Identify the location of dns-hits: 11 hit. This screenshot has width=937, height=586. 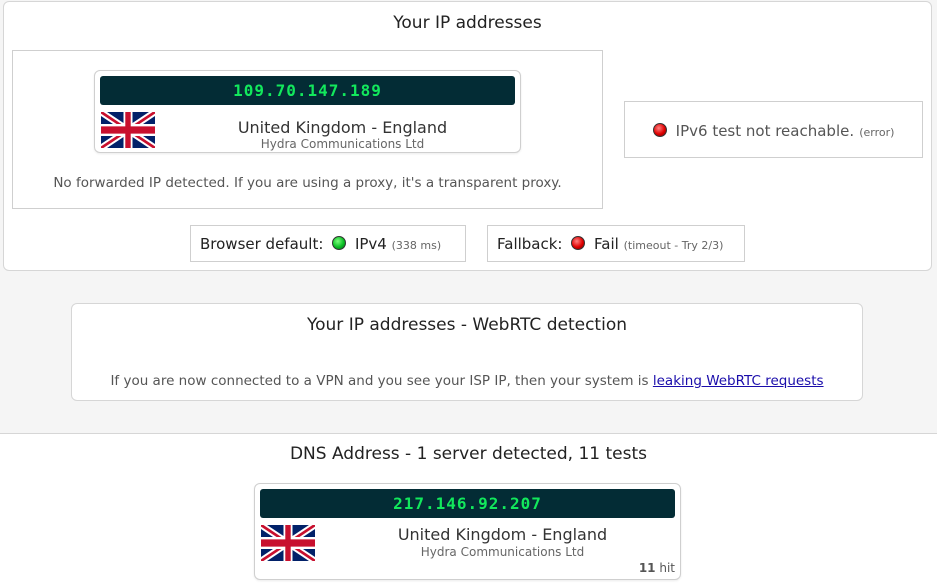
(657, 568).